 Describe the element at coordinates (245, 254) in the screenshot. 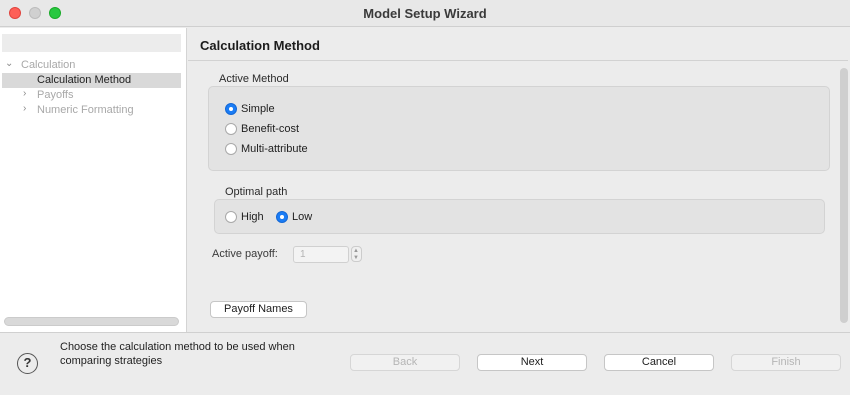

I see `active-payoff-label: Active payoff:` at that location.